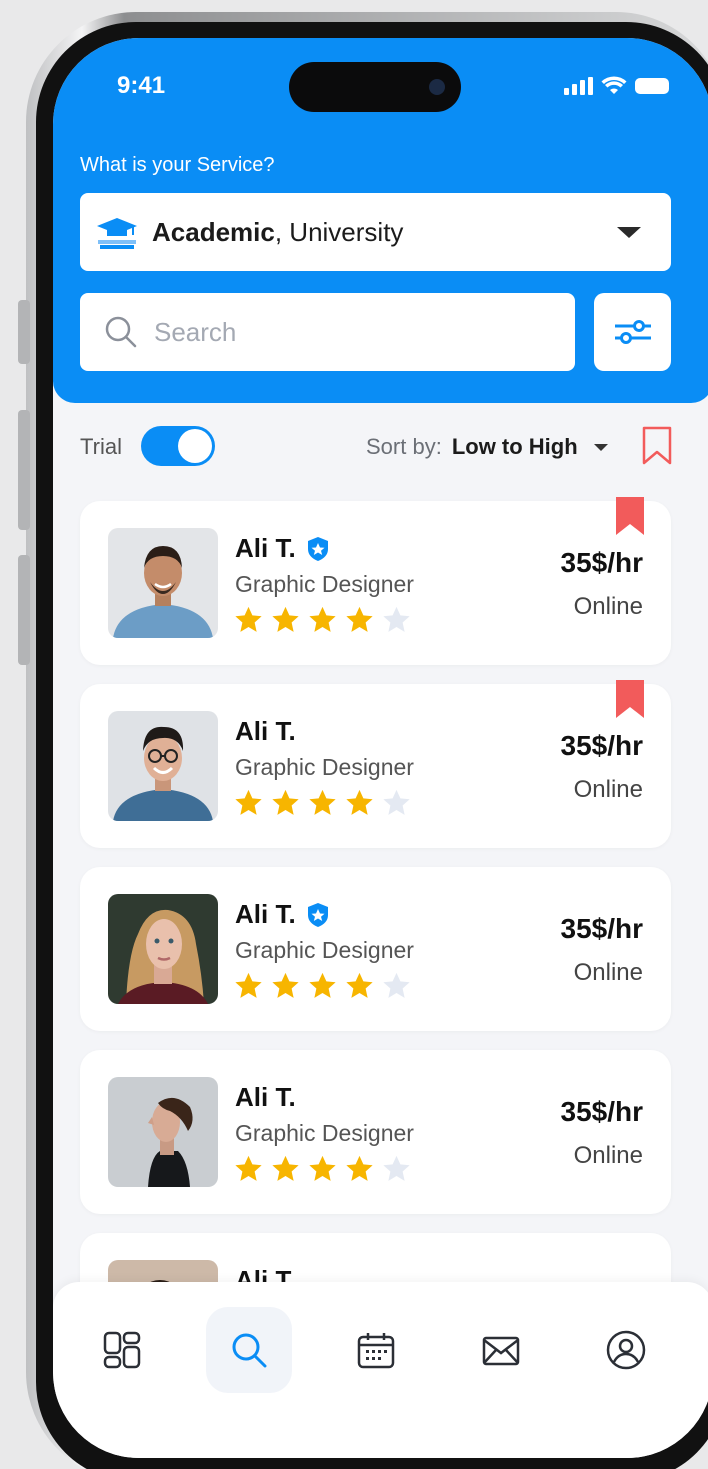 Image resolution: width=708 pixels, height=1469 pixels. What do you see at coordinates (404, 446) in the screenshot?
I see `sort-label: Sort by:` at bounding box center [404, 446].